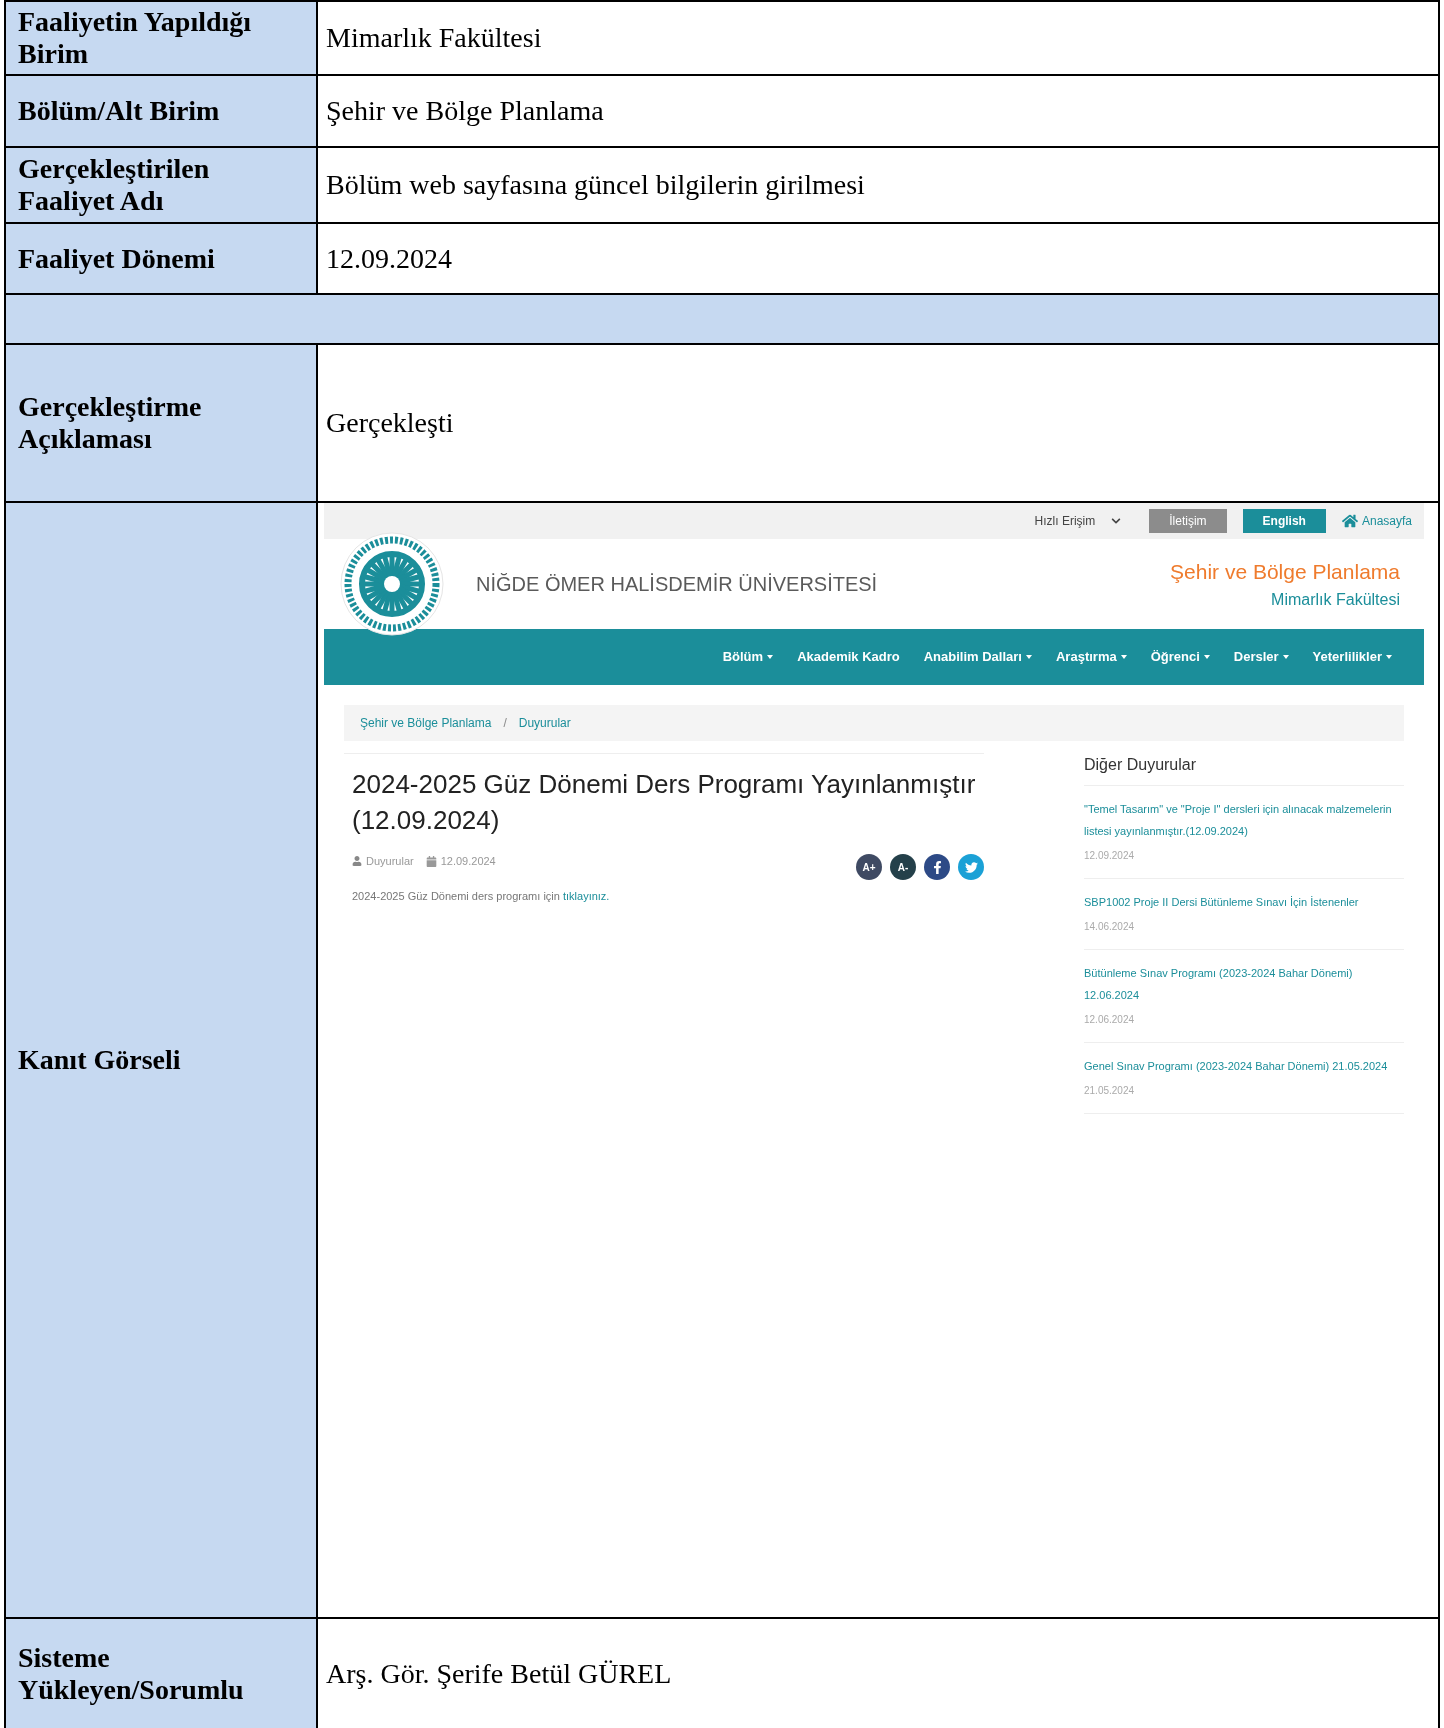 The image size is (1444, 1728). Describe the element at coordinates (162, 1060) in the screenshot. I see `label-cell: Kanıt Görseli` at that location.